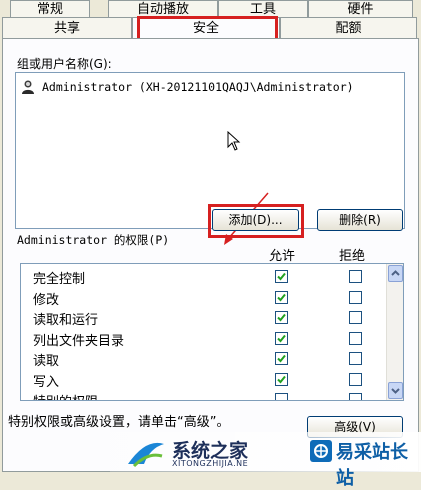 Image resolution: width=421 pixels, height=490 pixels. What do you see at coordinates (372, 465) in the screenshot?
I see `watermark-right-title: 易采站长站` at bounding box center [372, 465].